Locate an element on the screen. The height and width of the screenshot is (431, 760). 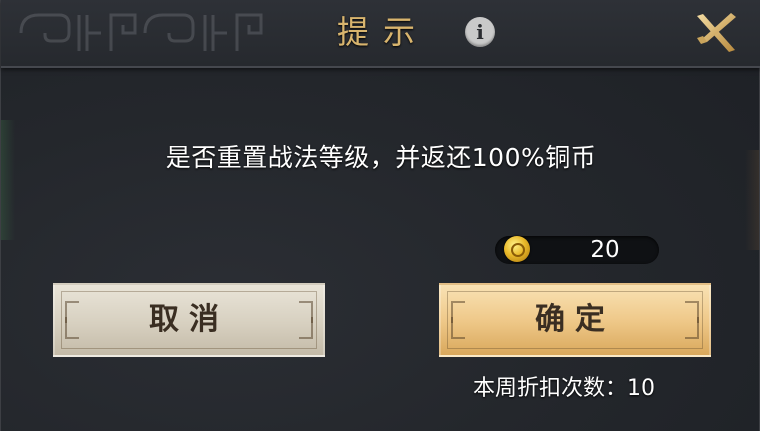
close-icon is located at coordinates (716, 32).